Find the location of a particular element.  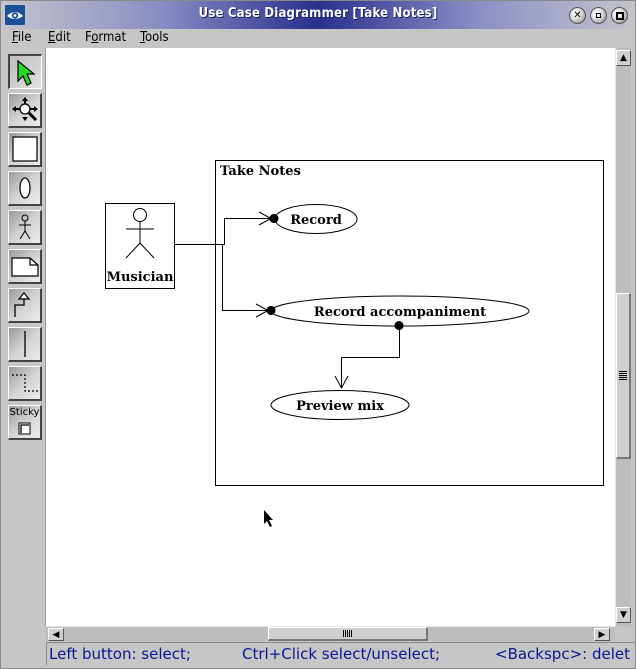

horizontal-scroll-thumb is located at coordinates (348, 634).